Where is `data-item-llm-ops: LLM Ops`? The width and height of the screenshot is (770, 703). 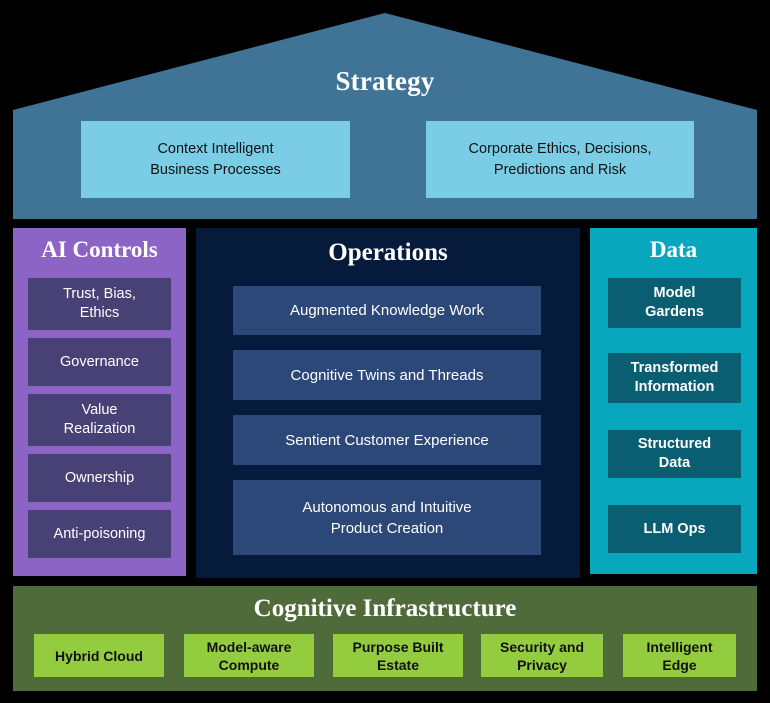
data-item-llm-ops: LLM Ops is located at coordinates (674, 529).